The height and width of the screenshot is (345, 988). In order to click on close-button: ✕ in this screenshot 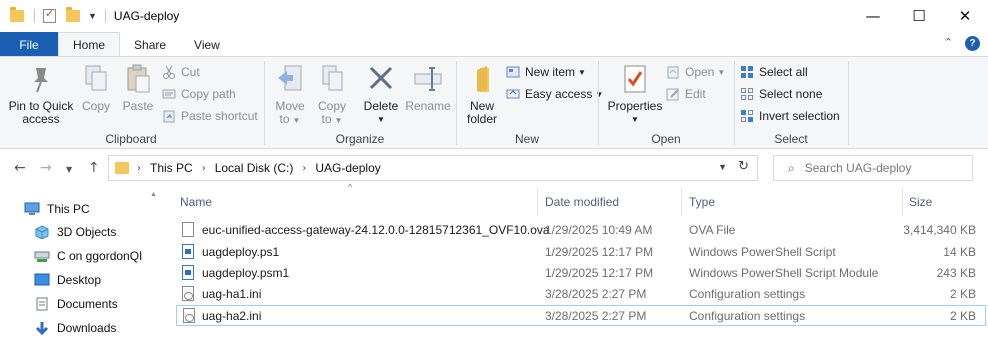, I will do `click(965, 16)`.